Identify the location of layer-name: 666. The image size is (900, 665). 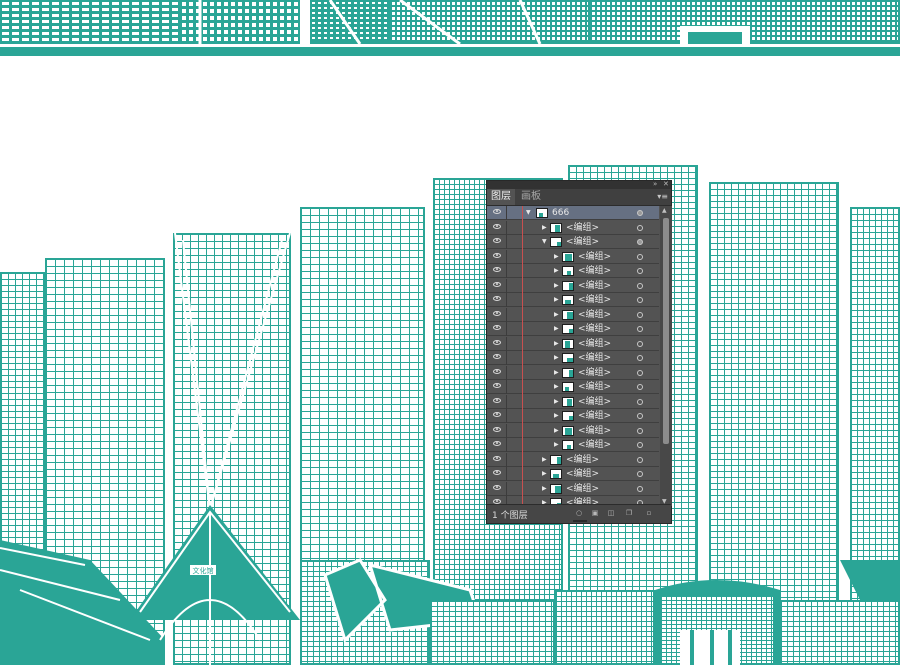
(560, 213).